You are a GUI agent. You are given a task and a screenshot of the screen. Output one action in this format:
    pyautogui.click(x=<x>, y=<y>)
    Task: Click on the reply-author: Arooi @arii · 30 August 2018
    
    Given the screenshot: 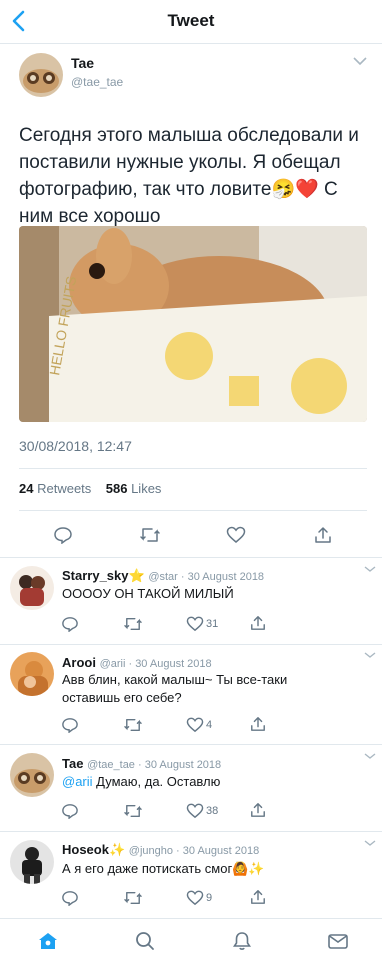 What is the action you would take?
    pyautogui.click(x=137, y=662)
    